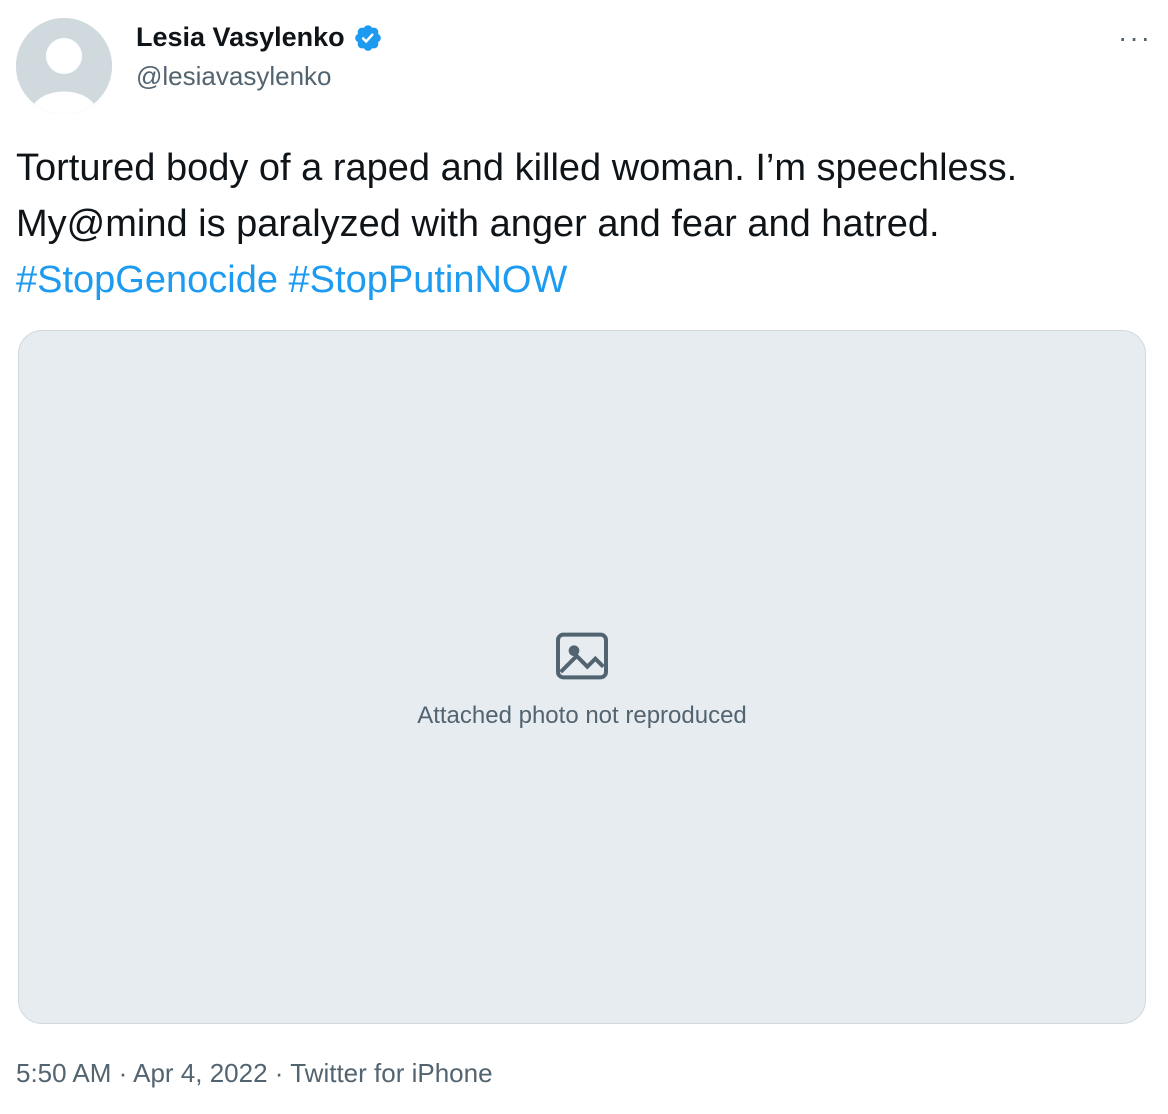 The image size is (1168, 1114). What do you see at coordinates (63, 1073) in the screenshot?
I see `tweet-time: 5:50 AM` at bounding box center [63, 1073].